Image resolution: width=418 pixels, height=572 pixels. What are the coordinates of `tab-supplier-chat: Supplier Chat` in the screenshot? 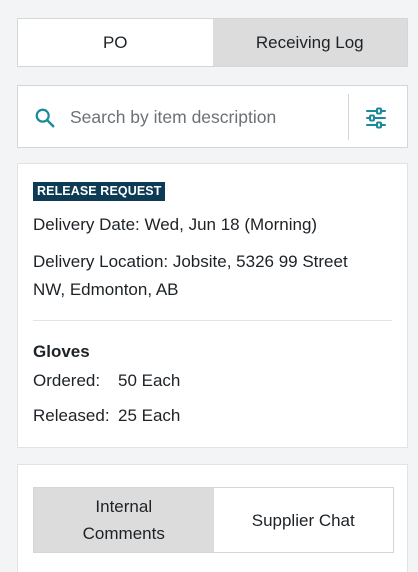 It's located at (304, 520).